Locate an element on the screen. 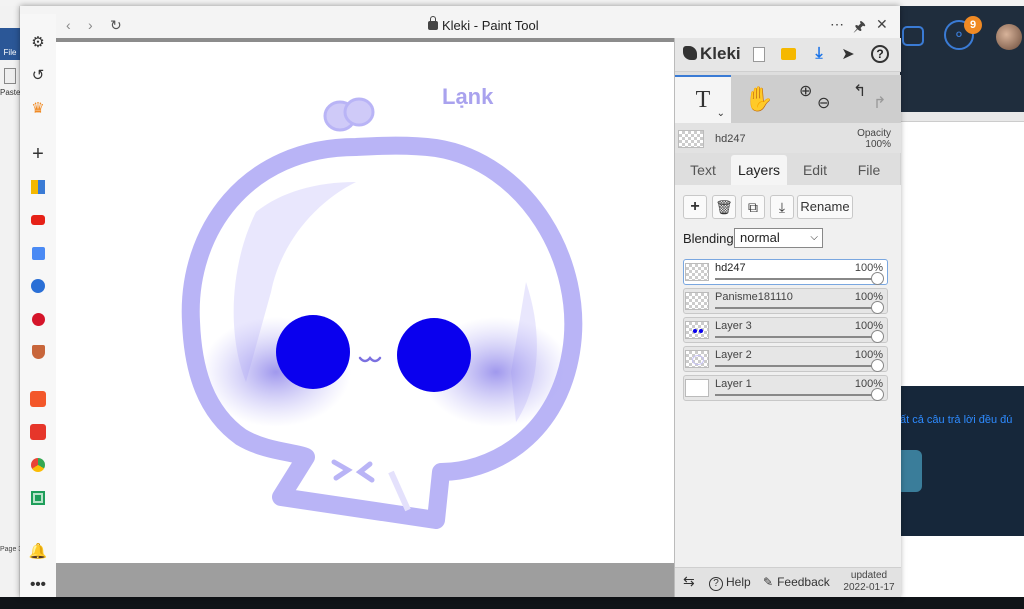  tab-text: Text is located at coordinates (703, 170).